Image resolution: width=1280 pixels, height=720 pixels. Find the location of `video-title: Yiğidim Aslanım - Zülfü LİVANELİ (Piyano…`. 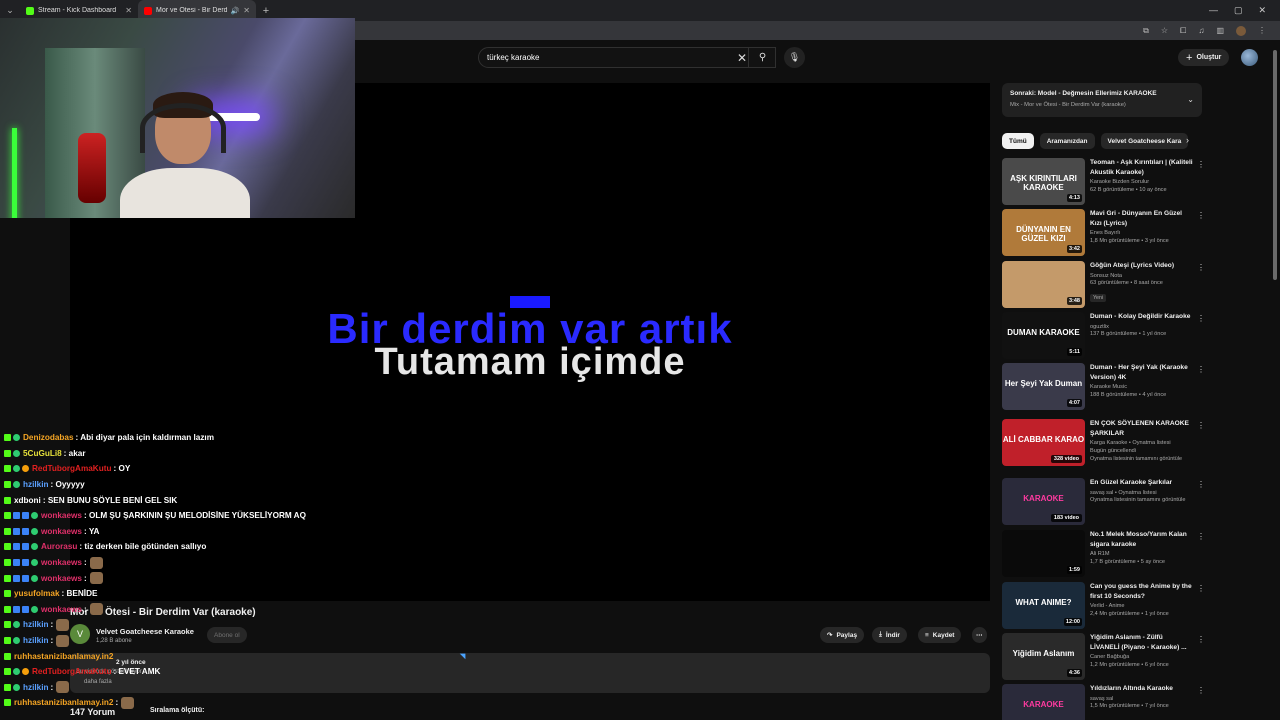

video-title: Yiğidim Aslanım - Zülfü LİVANELİ (Piyano… is located at coordinates (1142, 642).